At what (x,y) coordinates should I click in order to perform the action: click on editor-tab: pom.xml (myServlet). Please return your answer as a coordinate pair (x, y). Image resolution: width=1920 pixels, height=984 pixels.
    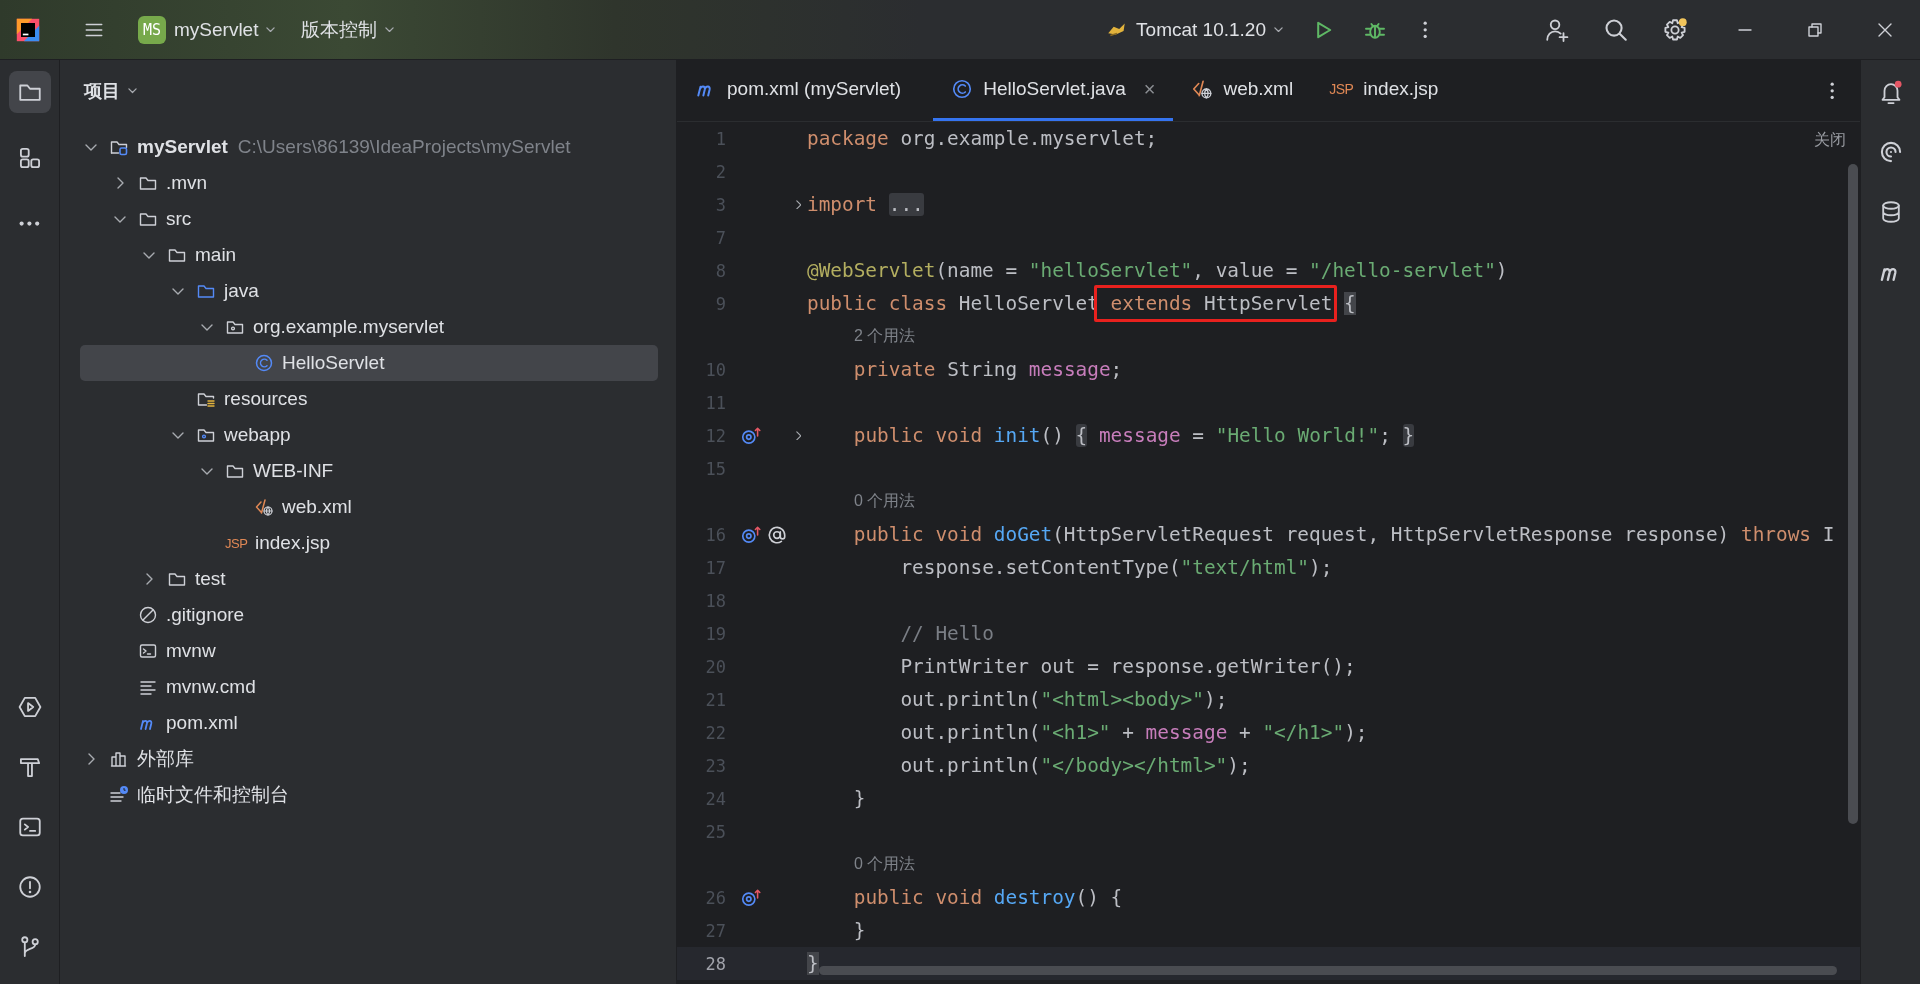
    Looking at the image, I should click on (805, 90).